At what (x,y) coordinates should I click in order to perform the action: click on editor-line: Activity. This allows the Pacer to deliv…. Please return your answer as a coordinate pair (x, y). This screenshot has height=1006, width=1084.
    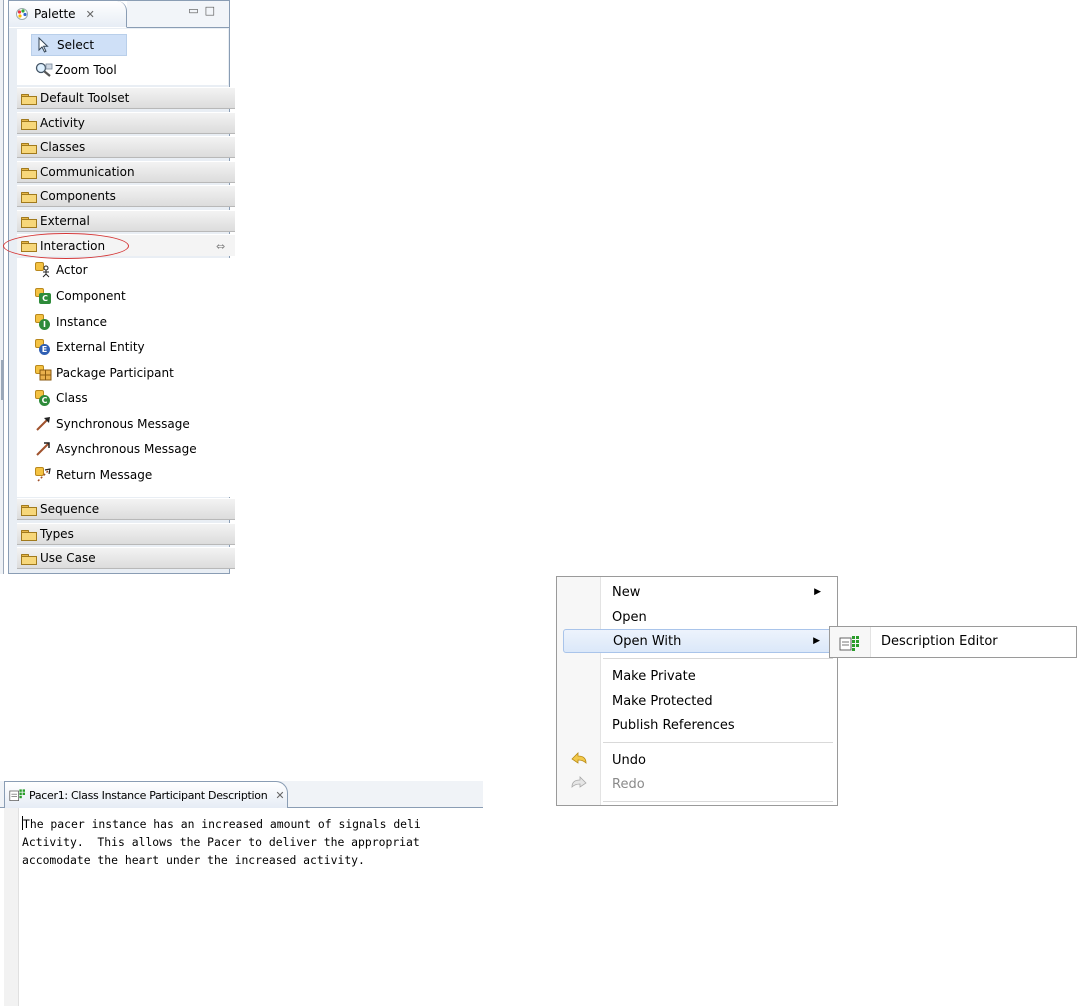
    Looking at the image, I should click on (221, 842).